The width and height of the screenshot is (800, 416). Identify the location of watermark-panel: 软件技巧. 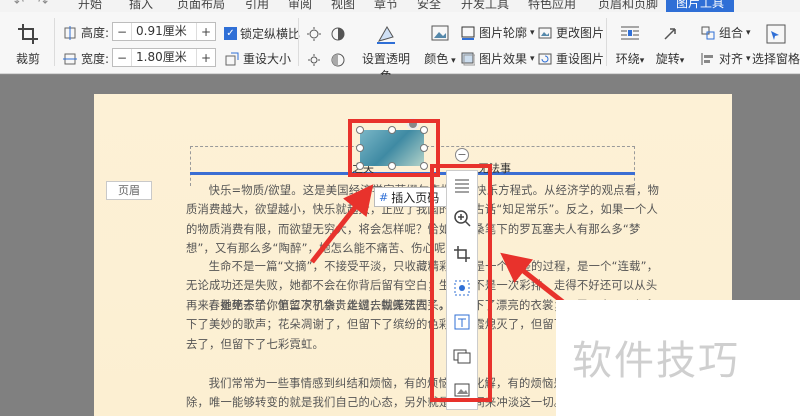
(678, 358).